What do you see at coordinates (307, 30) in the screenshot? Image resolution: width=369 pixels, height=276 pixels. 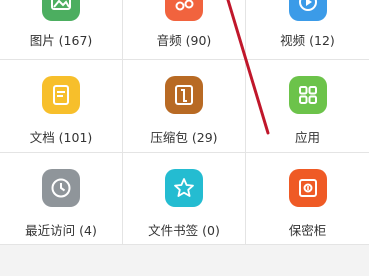 I see `category-video: 视频 (12)` at bounding box center [307, 30].